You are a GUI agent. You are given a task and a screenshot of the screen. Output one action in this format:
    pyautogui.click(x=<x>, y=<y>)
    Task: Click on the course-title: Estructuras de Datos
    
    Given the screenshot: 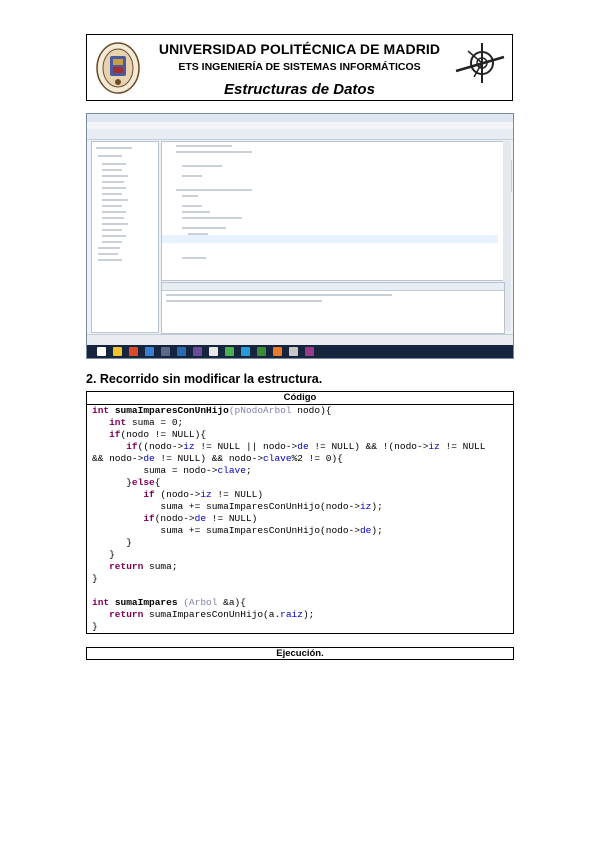 What is the action you would take?
    pyautogui.click(x=299, y=89)
    